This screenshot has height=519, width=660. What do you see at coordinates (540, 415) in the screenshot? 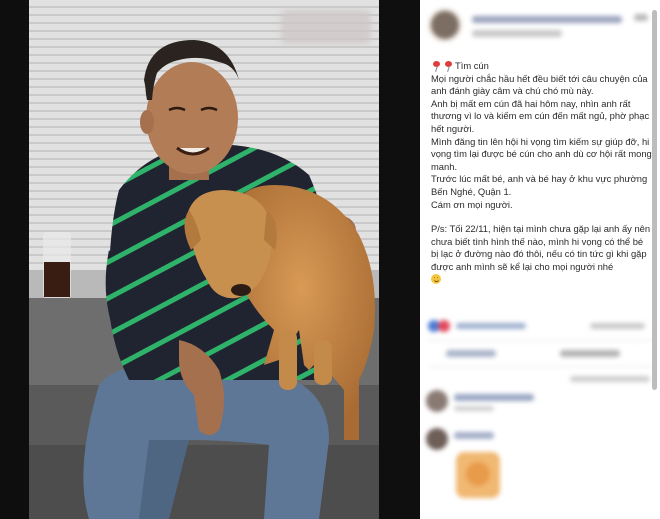
I see `post-footer` at bounding box center [540, 415].